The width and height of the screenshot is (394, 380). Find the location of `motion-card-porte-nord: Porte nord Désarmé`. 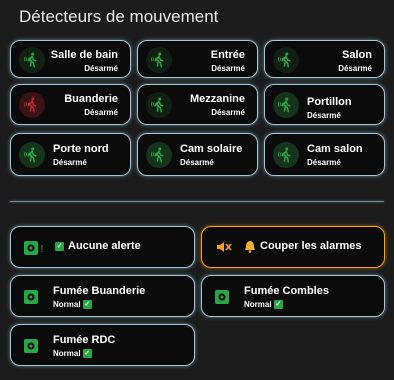

motion-card-porte-nord: Porte nord Désarmé is located at coordinates (70, 154).